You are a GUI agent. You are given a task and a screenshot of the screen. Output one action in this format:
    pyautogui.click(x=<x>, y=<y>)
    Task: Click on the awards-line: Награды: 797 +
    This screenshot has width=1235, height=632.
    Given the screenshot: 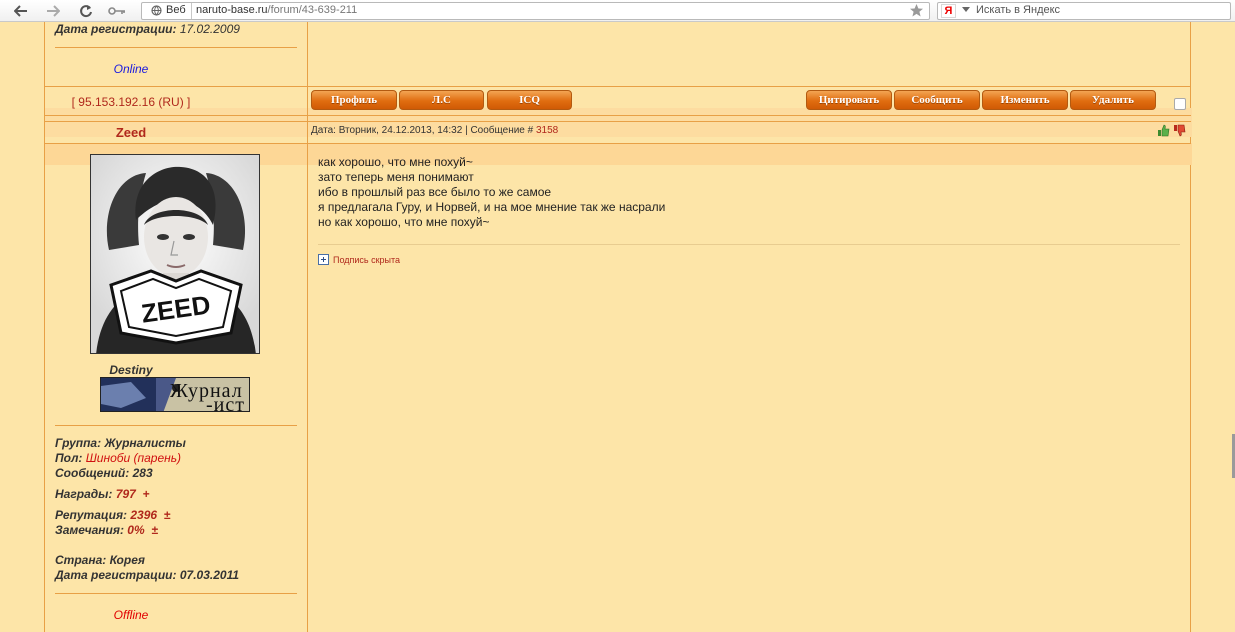 What is the action you would take?
    pyautogui.click(x=102, y=494)
    